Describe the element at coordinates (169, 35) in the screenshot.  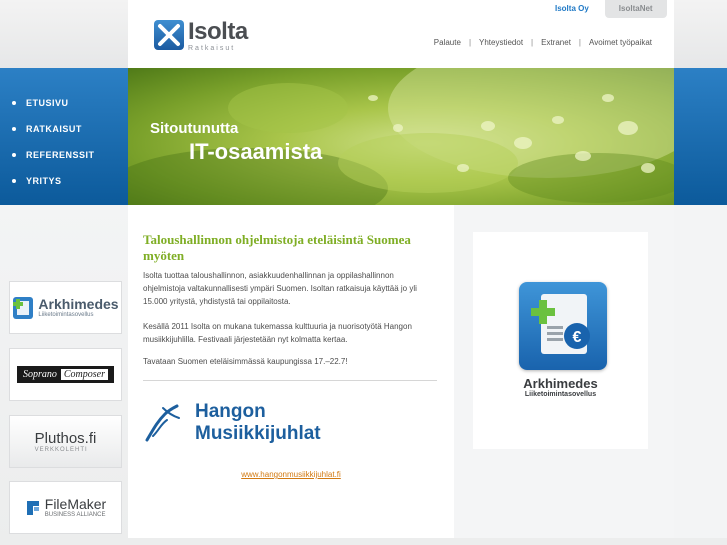
I see `isolta-logo-icon` at that location.